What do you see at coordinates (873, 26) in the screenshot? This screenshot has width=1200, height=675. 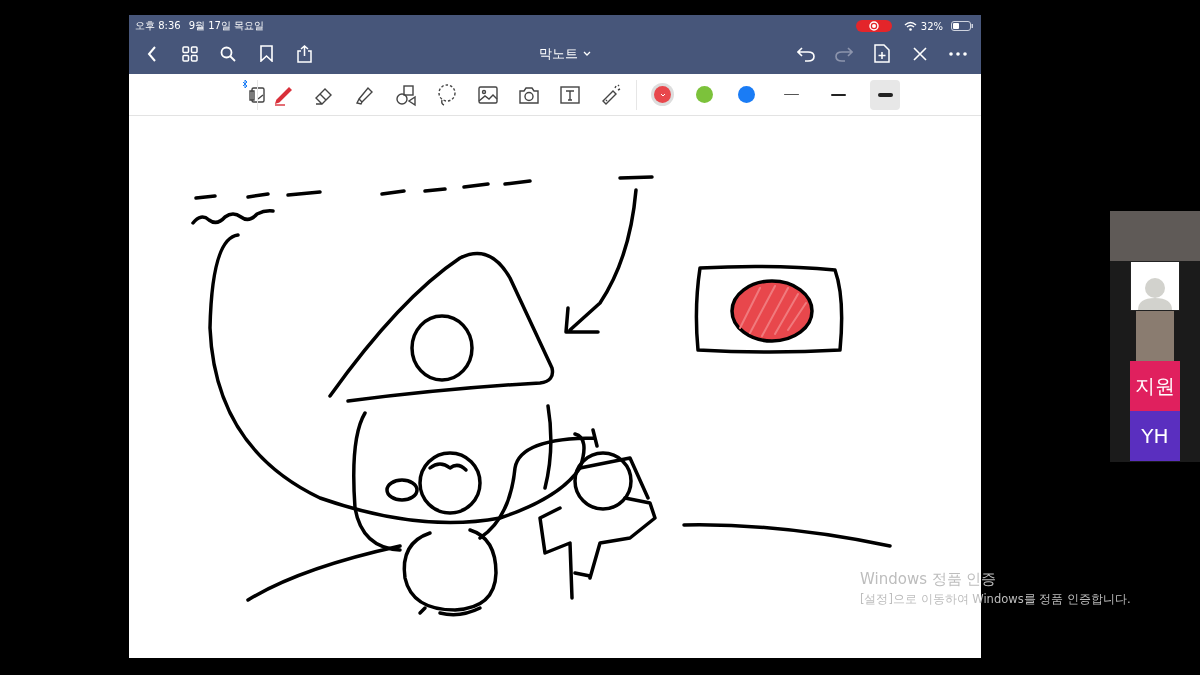 I see `recording-icon` at bounding box center [873, 26].